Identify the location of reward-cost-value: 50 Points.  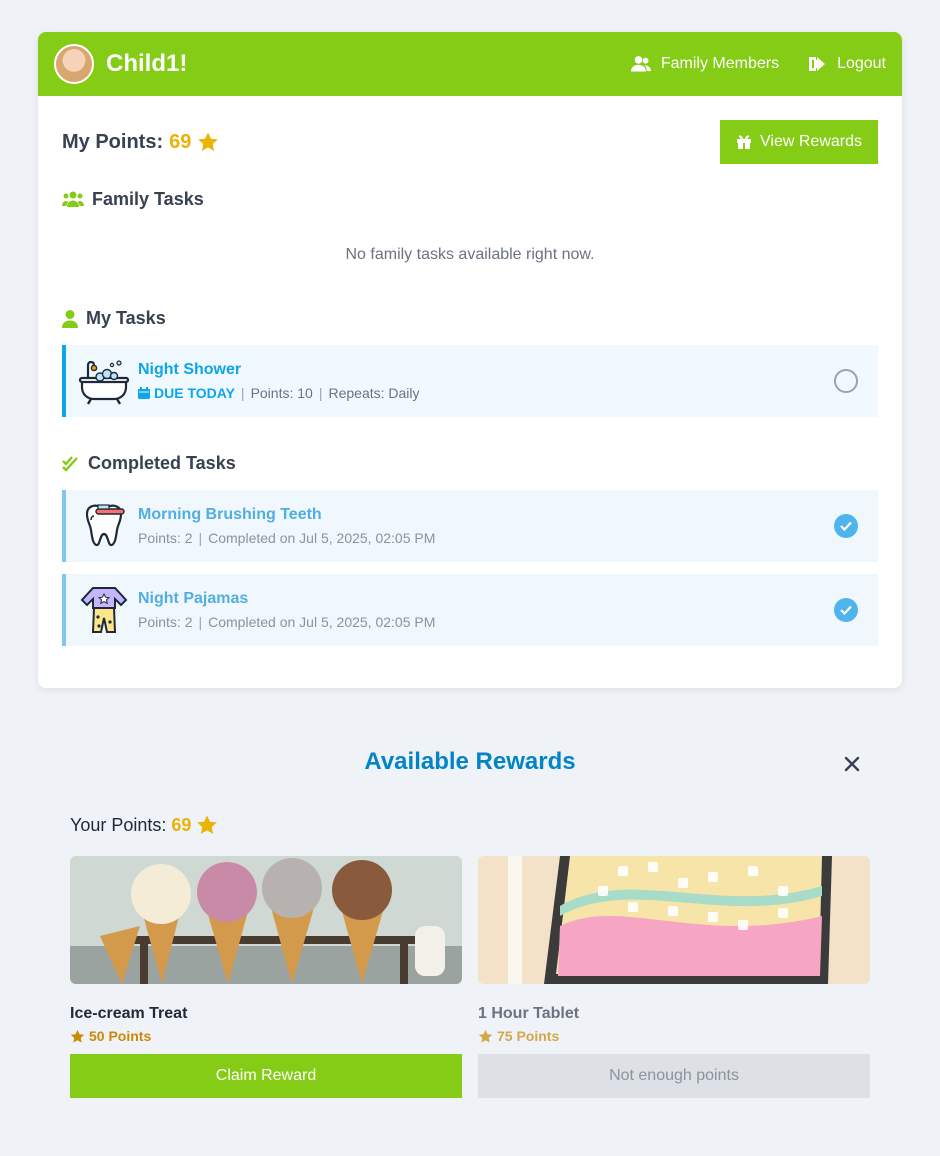
(120, 1036).